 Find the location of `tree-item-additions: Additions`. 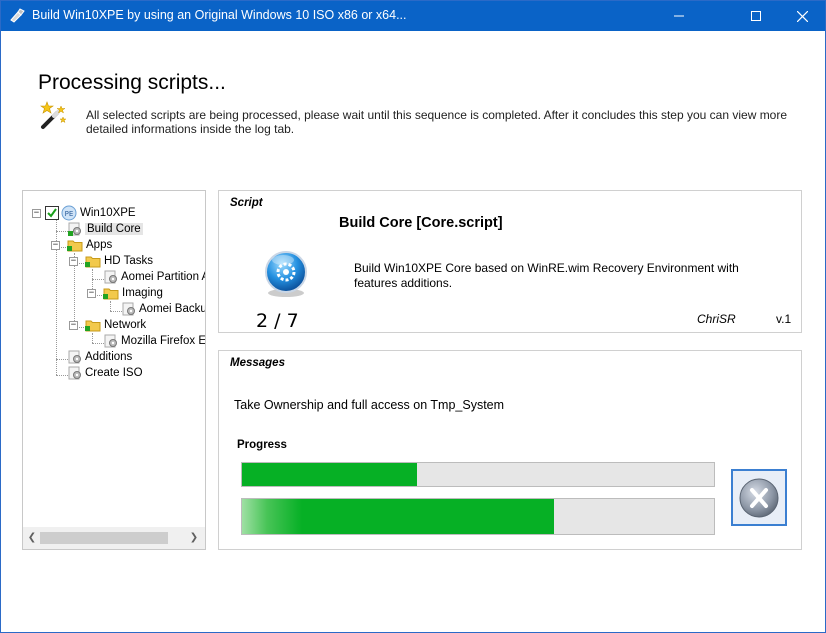

tree-item-additions: Additions is located at coordinates (100, 357).